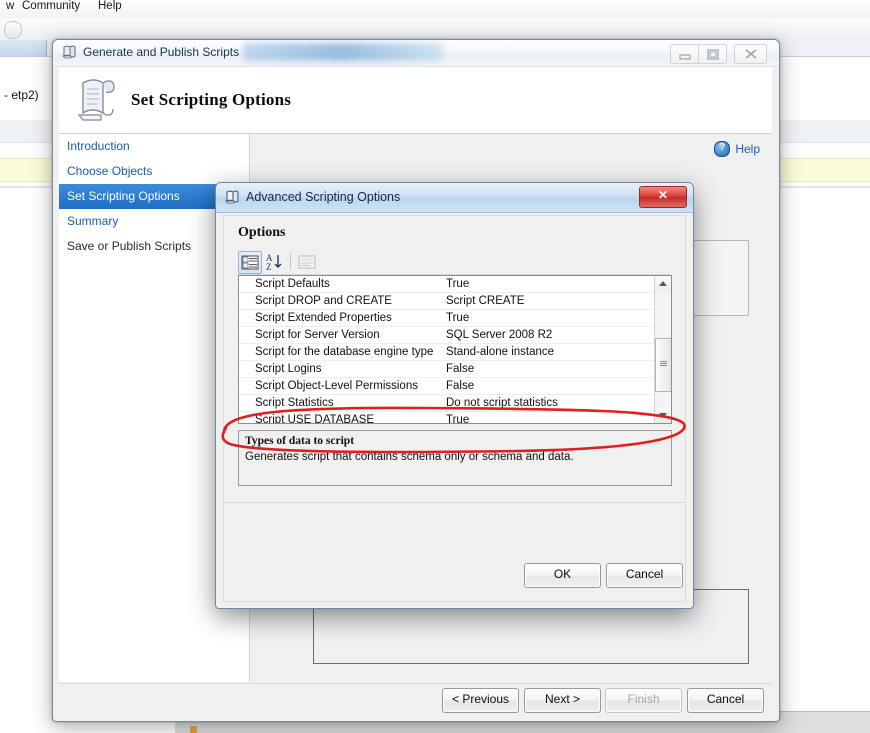 This screenshot has width=870, height=733. Describe the element at coordinates (435, 9) in the screenshot. I see `background-menubar: w Community Help` at that location.